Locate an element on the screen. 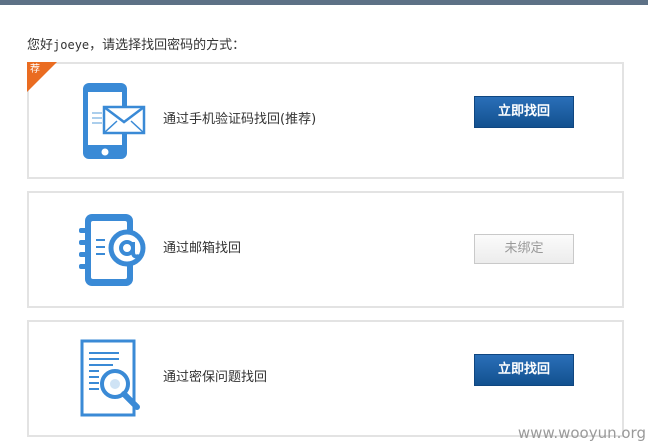 The height and width of the screenshot is (443, 648). recover-sms-button: 立即找回 is located at coordinates (524, 112).